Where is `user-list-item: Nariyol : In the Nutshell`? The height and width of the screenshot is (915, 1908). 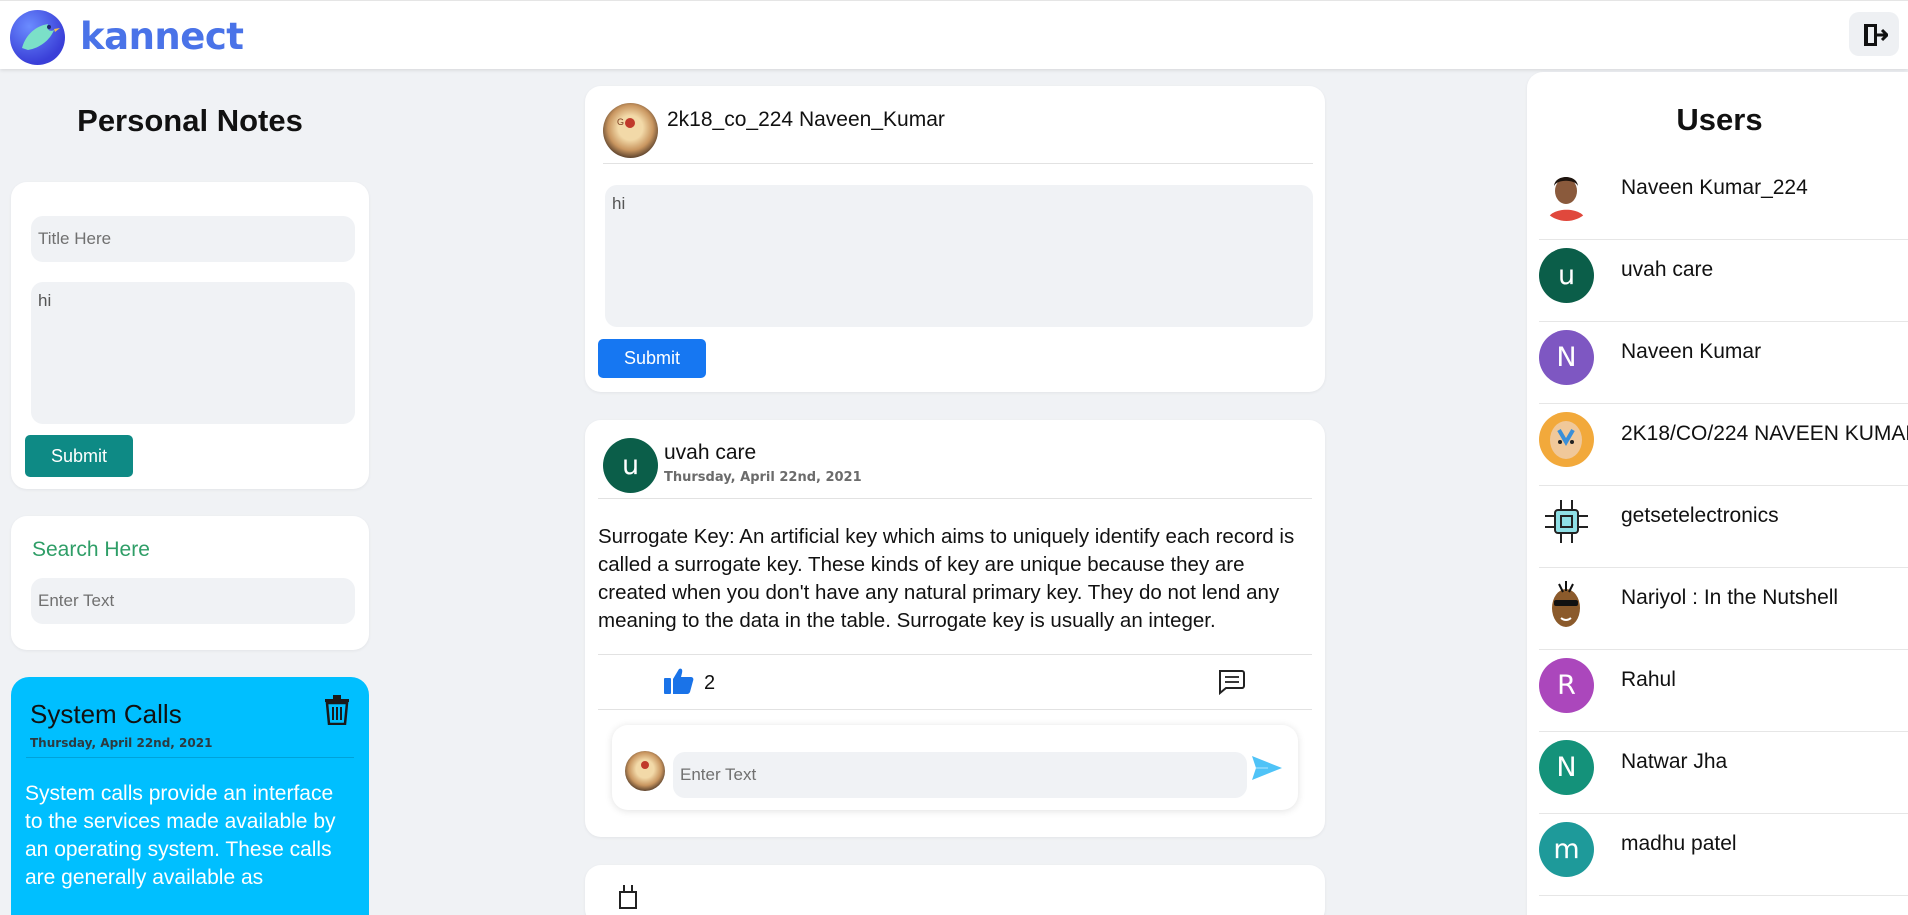
user-list-item: Nariyol : In the Nutshell is located at coordinates (1723, 609).